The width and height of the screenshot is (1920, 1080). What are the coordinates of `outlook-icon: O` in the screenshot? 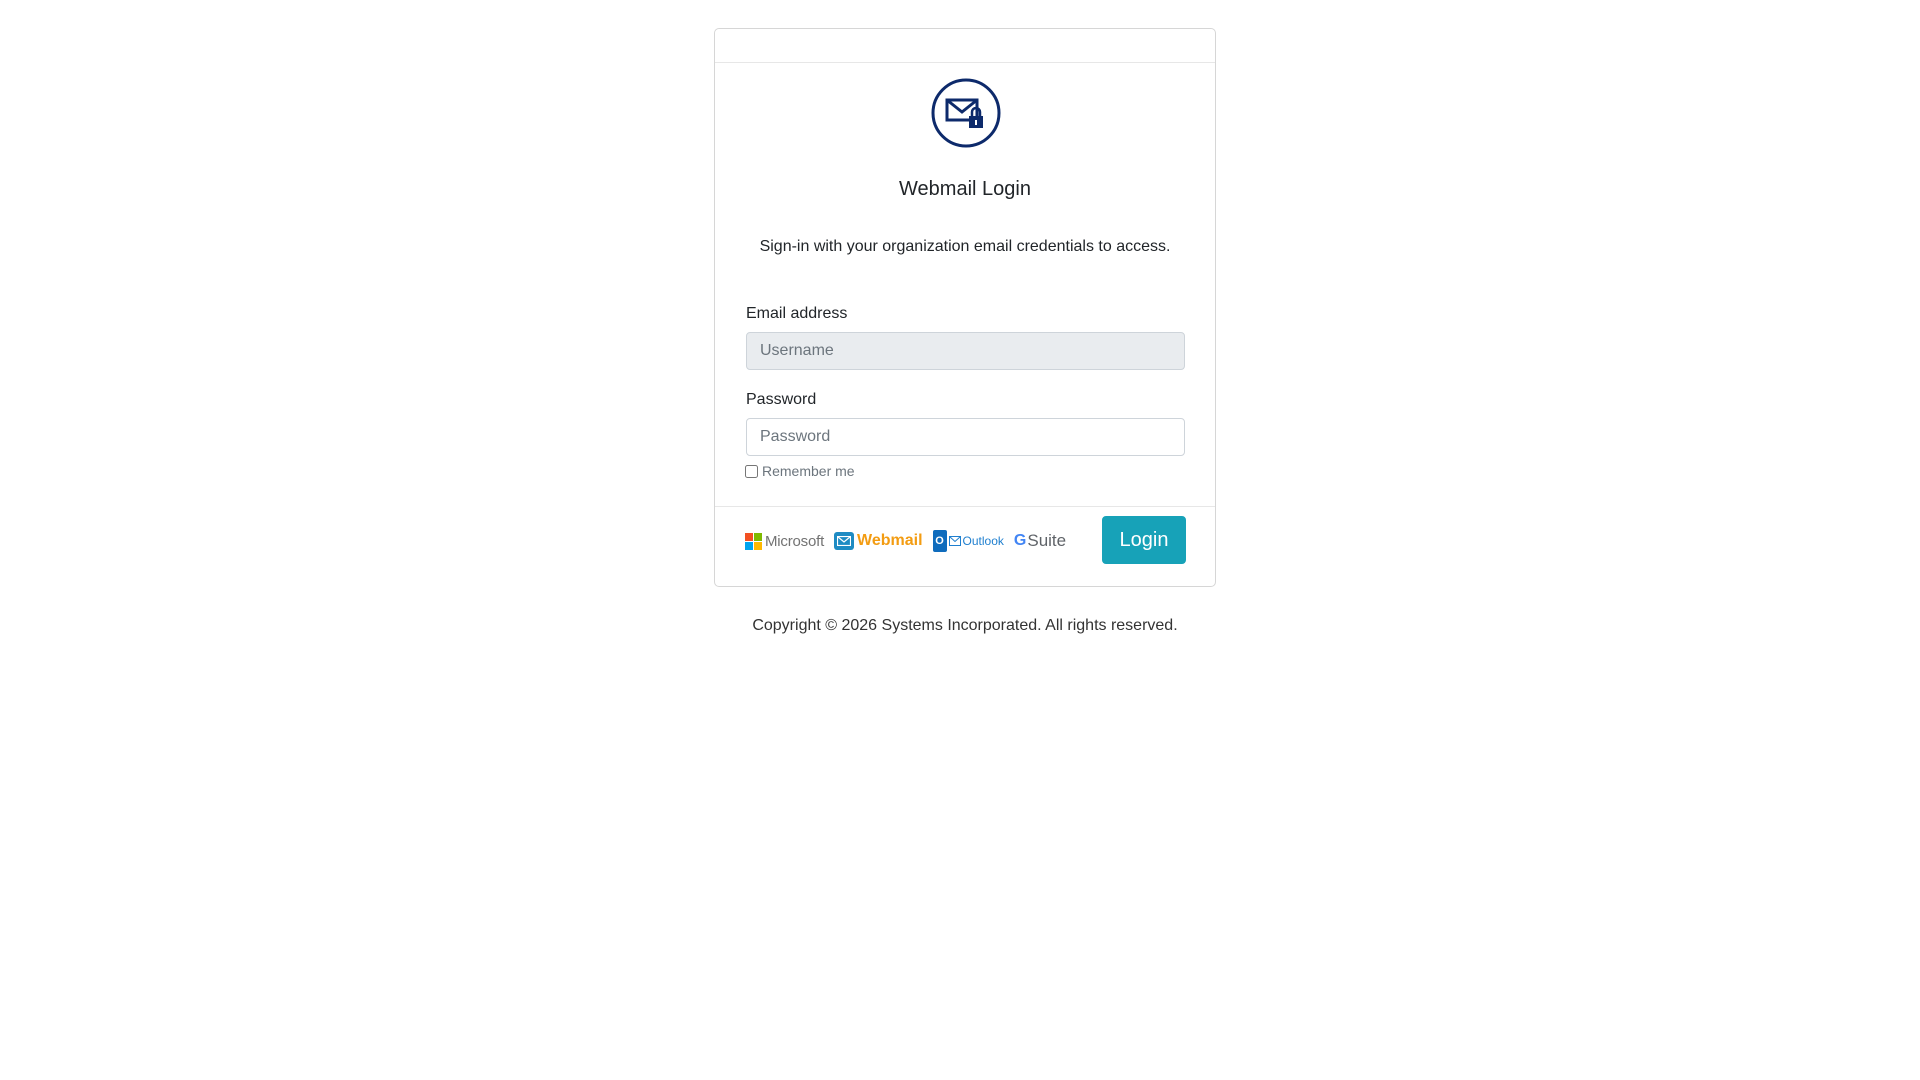 It's located at (939, 541).